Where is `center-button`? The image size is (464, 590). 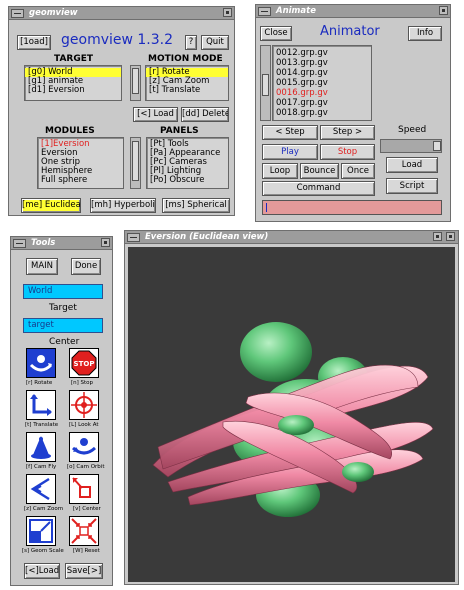
center-button is located at coordinates (84, 489).